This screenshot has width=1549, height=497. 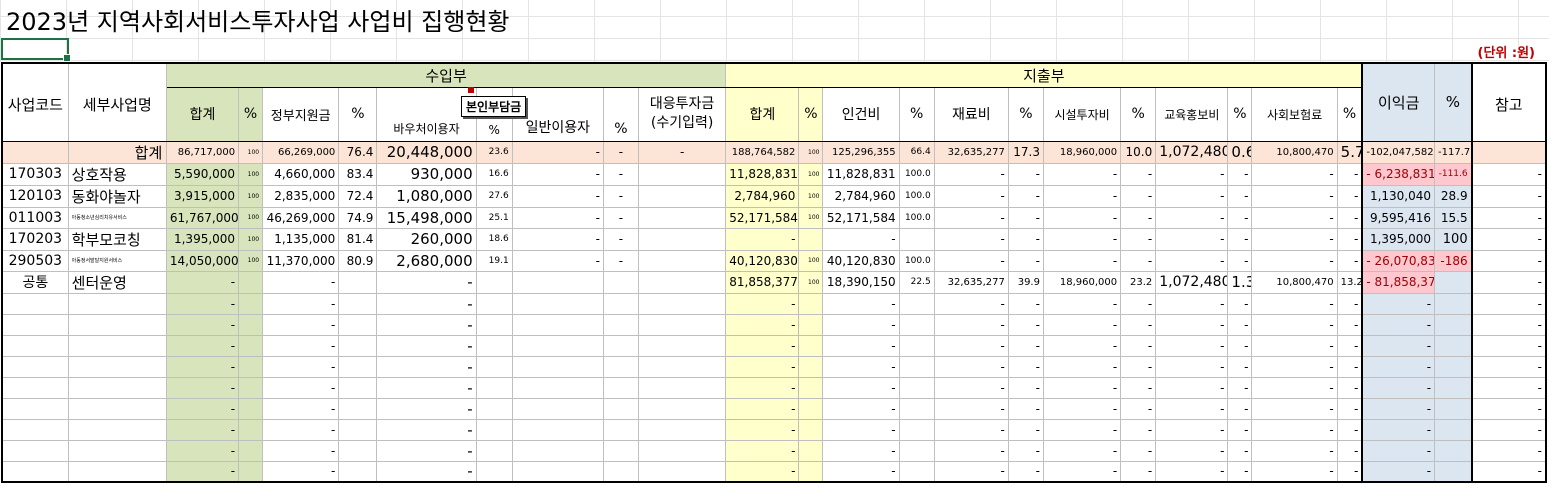 What do you see at coordinates (861, 152) in the screenshot?
I see `cell-labor: 125,296,355` at bounding box center [861, 152].